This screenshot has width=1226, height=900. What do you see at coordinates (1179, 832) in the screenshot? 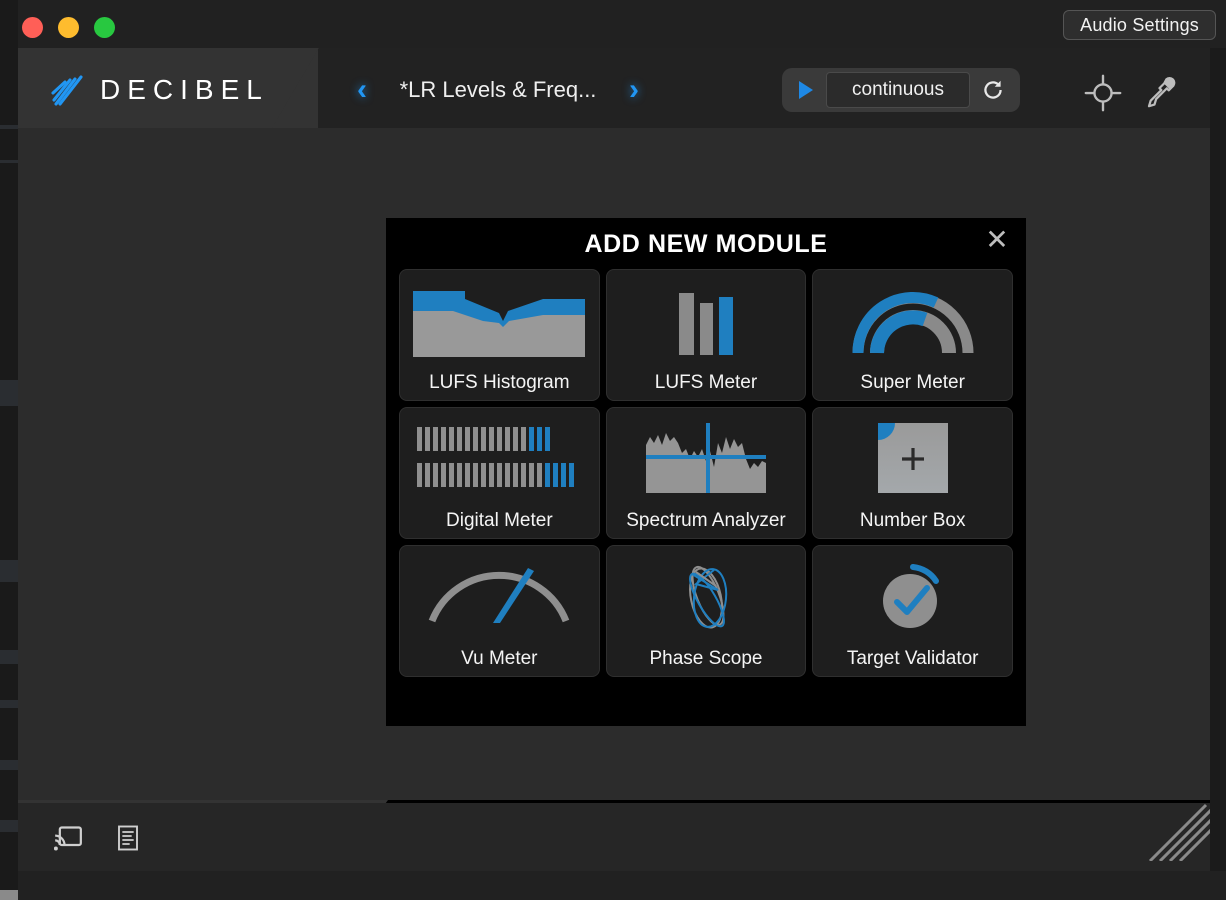
I see `decorative-diagonals` at bounding box center [1179, 832].